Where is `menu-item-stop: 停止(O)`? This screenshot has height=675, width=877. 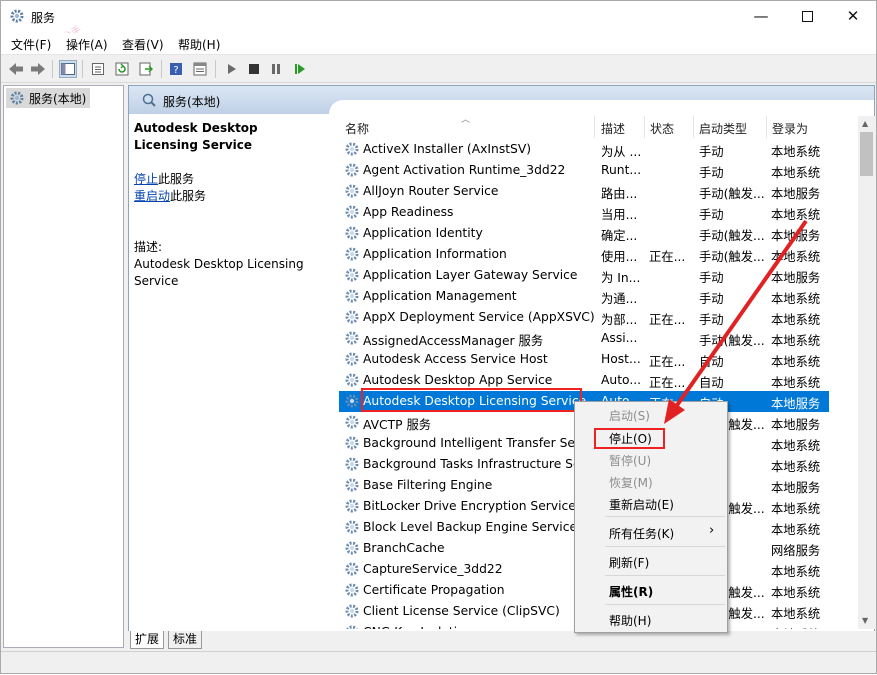
menu-item-stop: 停止(O) is located at coordinates (630, 438).